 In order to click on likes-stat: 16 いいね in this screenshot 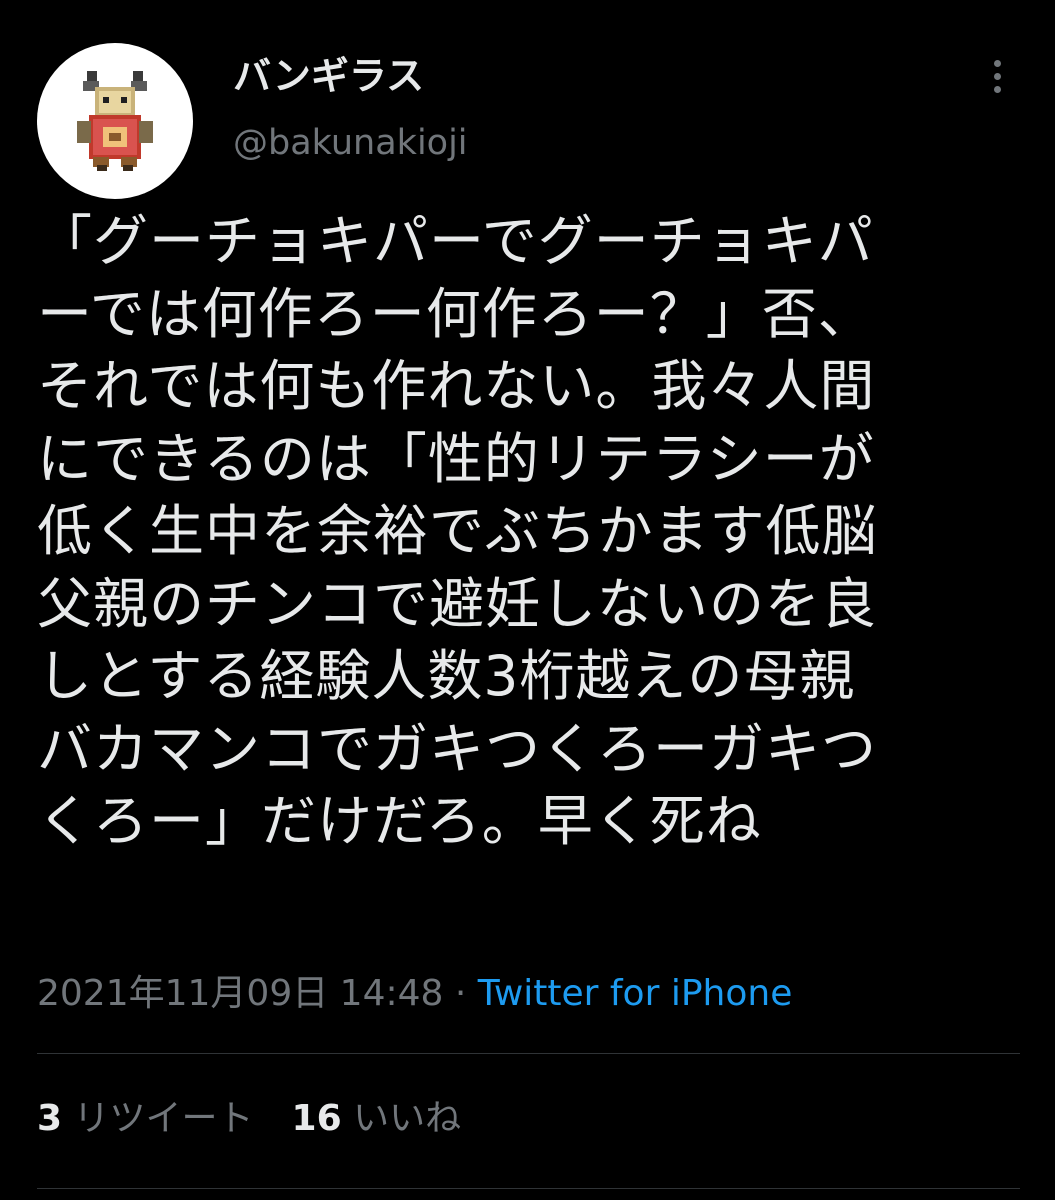, I will do `click(377, 1118)`.